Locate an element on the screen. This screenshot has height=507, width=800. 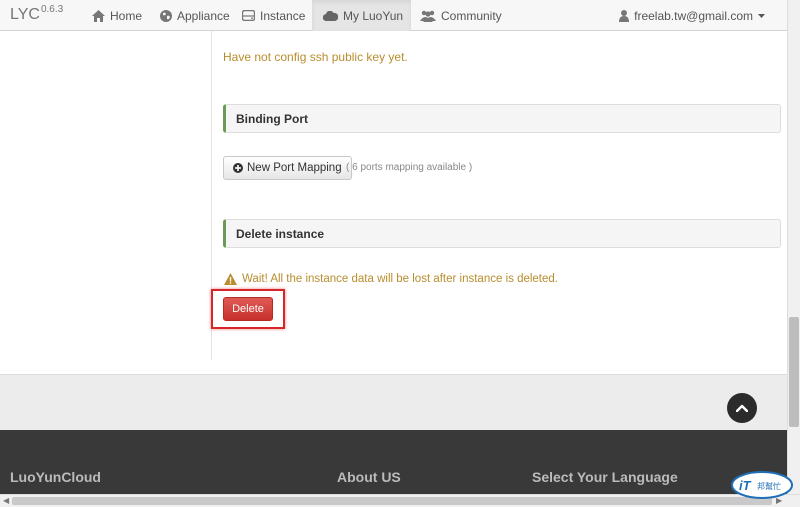
nav-appliance: Appliance is located at coordinates (192, 15).